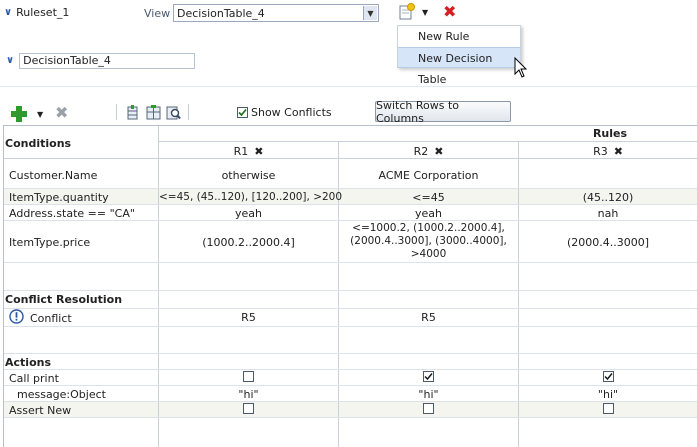 The image size is (697, 447). Describe the element at coordinates (221, 13) in the screenshot. I see `view-select-value: DecisionTable_4` at that location.